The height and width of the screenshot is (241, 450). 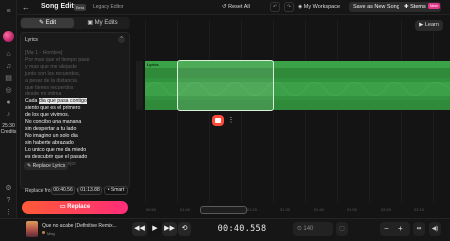 I want to click on replace-lyrics-button: ✎ Replace Lyrics, so click(x=46, y=166).